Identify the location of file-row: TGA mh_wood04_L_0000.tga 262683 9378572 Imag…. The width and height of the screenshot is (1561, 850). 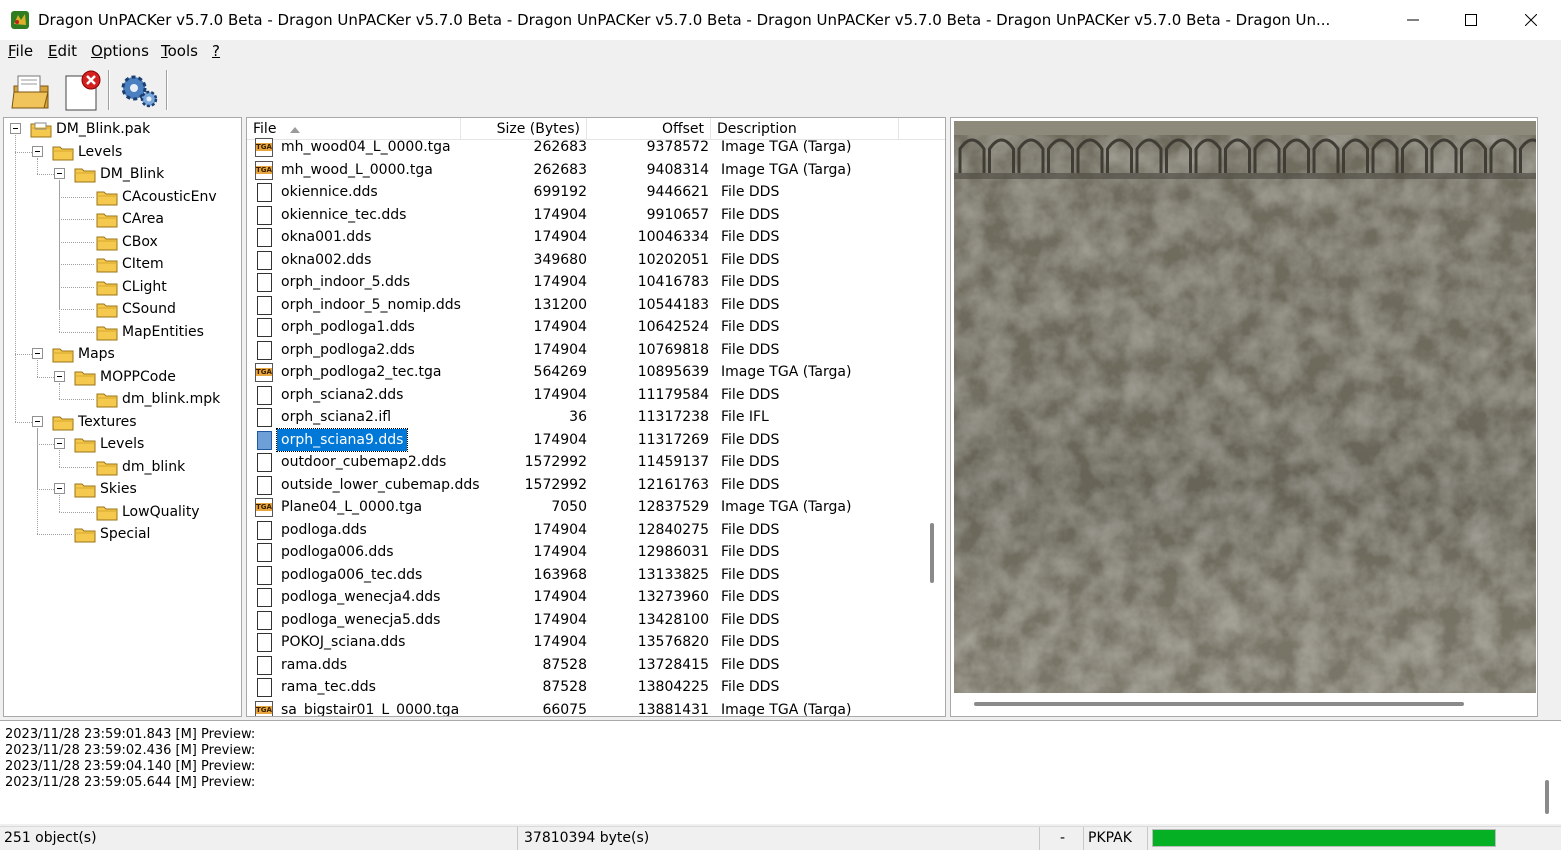
(587, 147).